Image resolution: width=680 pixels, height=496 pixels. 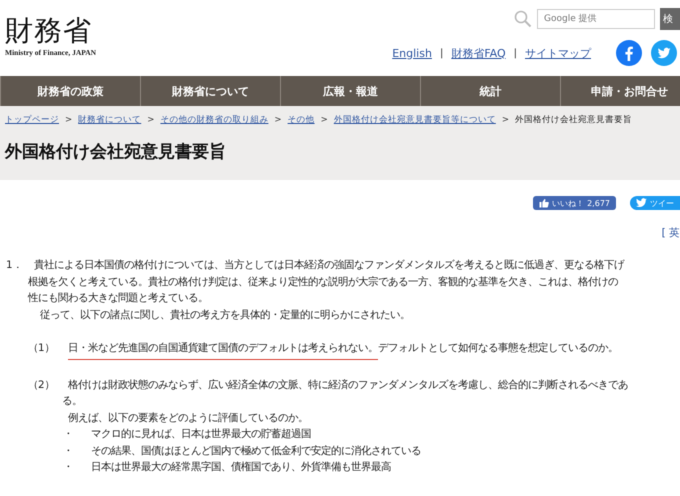 I want to click on list-item-text: マクロ的に見れば、日本は世界最大の貯蓄超過国, so click(x=201, y=434).